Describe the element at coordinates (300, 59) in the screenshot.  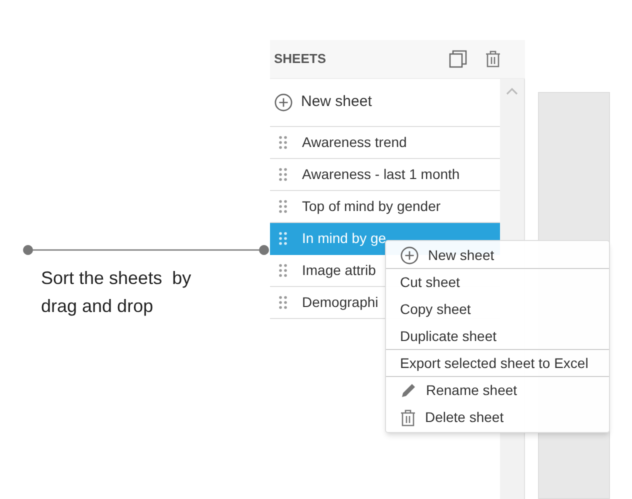
I see `panel-title: SHEETS` at that location.